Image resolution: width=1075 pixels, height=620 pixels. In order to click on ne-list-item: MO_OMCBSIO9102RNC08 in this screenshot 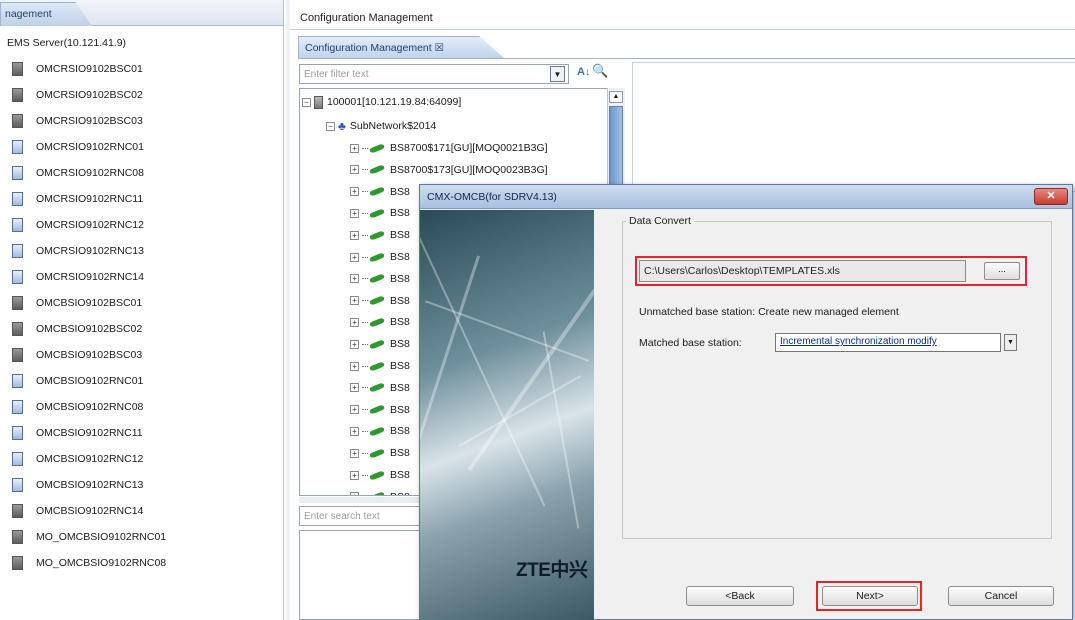, I will do `click(141, 563)`.